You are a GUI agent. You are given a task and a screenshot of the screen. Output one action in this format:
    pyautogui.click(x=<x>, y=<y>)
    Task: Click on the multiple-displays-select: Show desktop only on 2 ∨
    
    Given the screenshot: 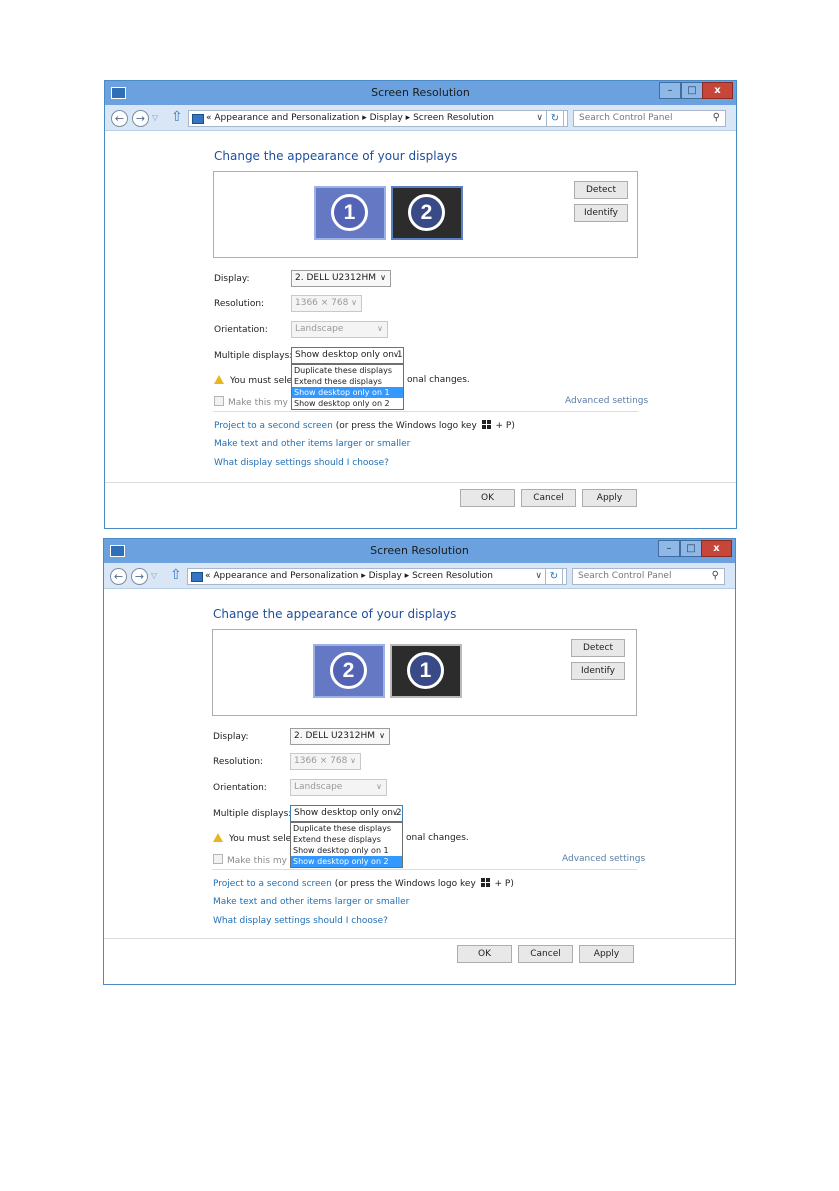 What is the action you would take?
    pyautogui.click(x=346, y=813)
    